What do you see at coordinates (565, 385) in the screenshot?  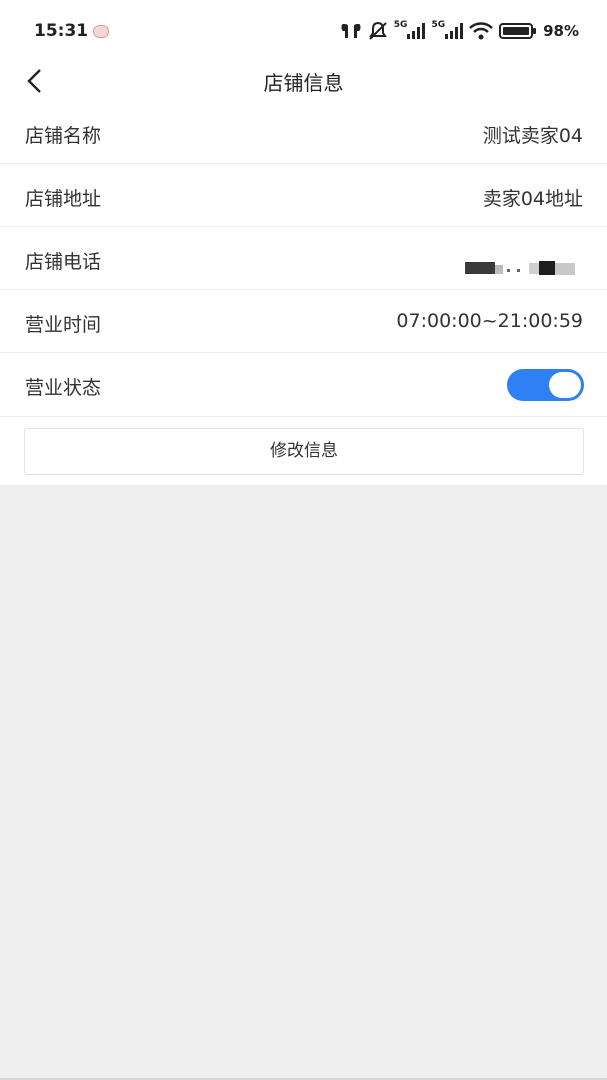 I see `toggle-knob` at bounding box center [565, 385].